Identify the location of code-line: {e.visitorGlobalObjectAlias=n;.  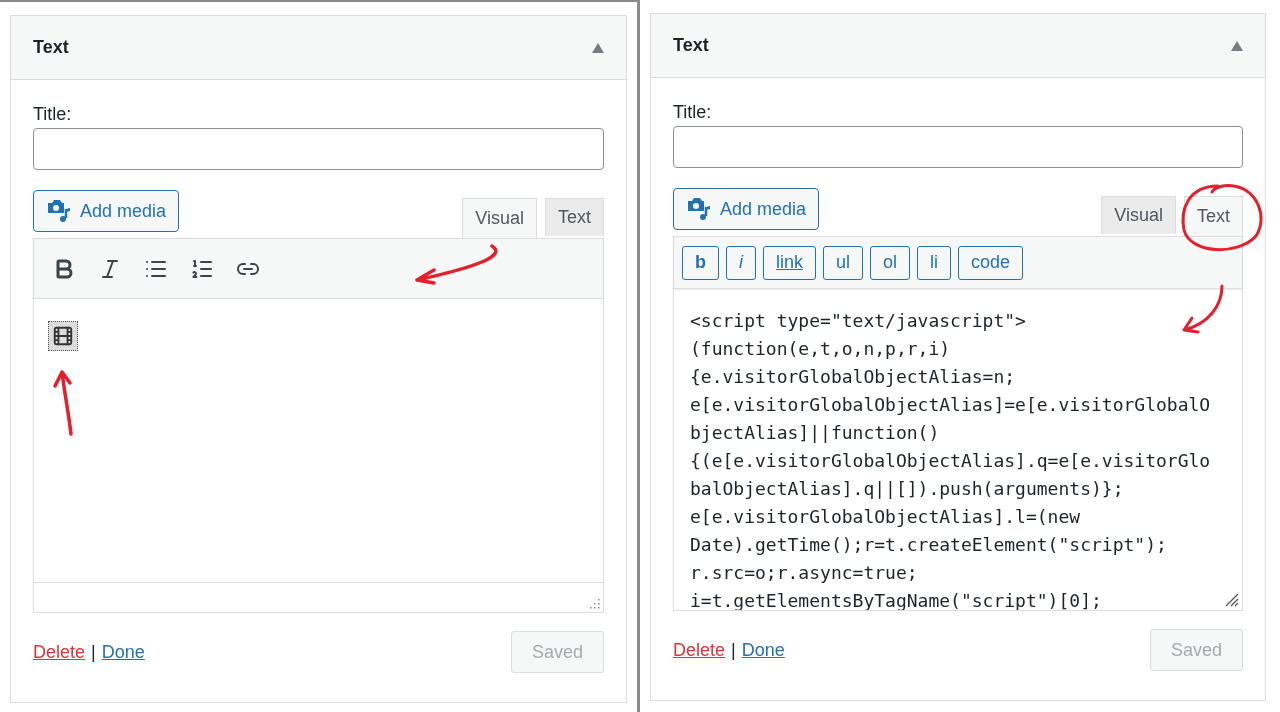
(853, 377).